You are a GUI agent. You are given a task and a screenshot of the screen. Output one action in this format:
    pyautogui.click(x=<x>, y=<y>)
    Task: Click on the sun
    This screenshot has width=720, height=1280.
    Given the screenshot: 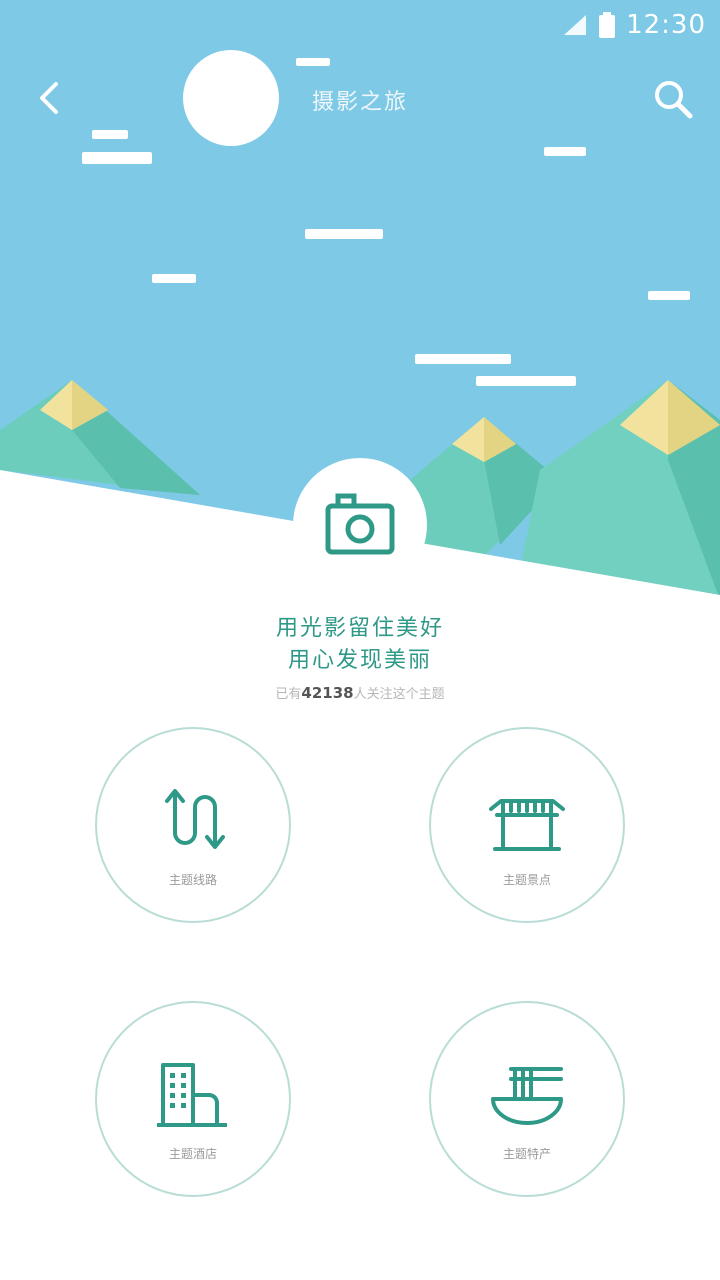 What is the action you would take?
    pyautogui.click(x=231, y=98)
    